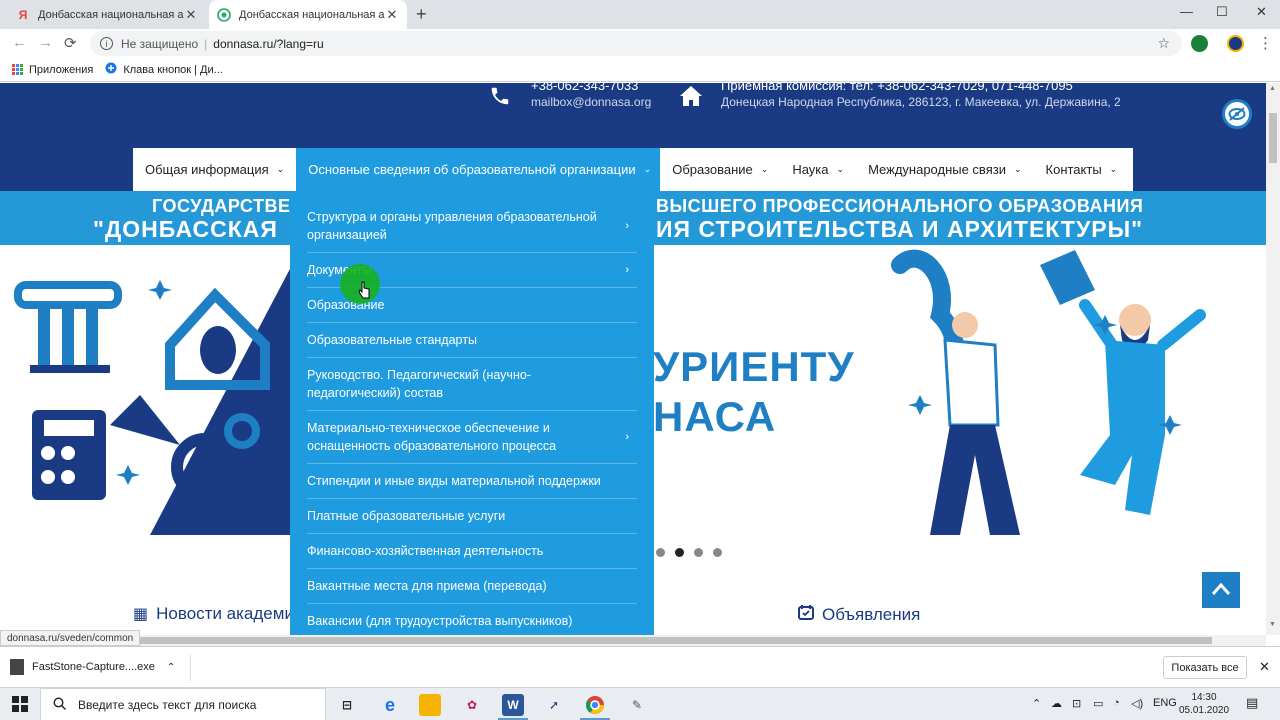  What do you see at coordinates (390, 705) in the screenshot?
I see `edge-icon: e` at bounding box center [390, 705].